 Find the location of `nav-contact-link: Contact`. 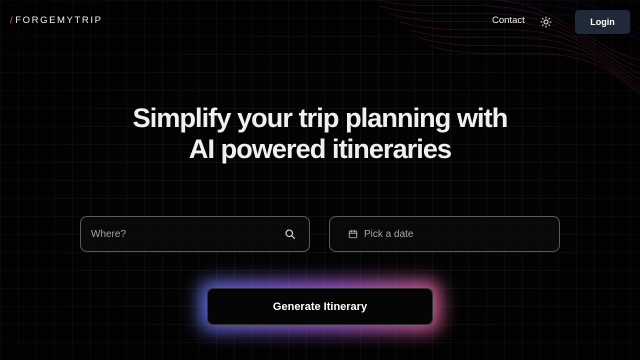

nav-contact-link: Contact is located at coordinates (508, 20).